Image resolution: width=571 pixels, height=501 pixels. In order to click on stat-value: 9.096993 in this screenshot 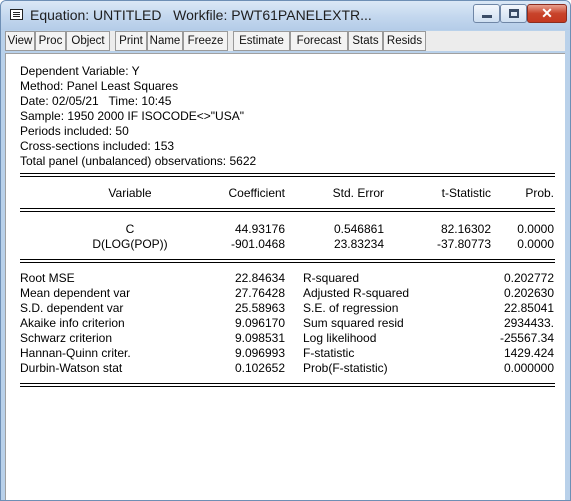, I will do `click(259, 353)`.